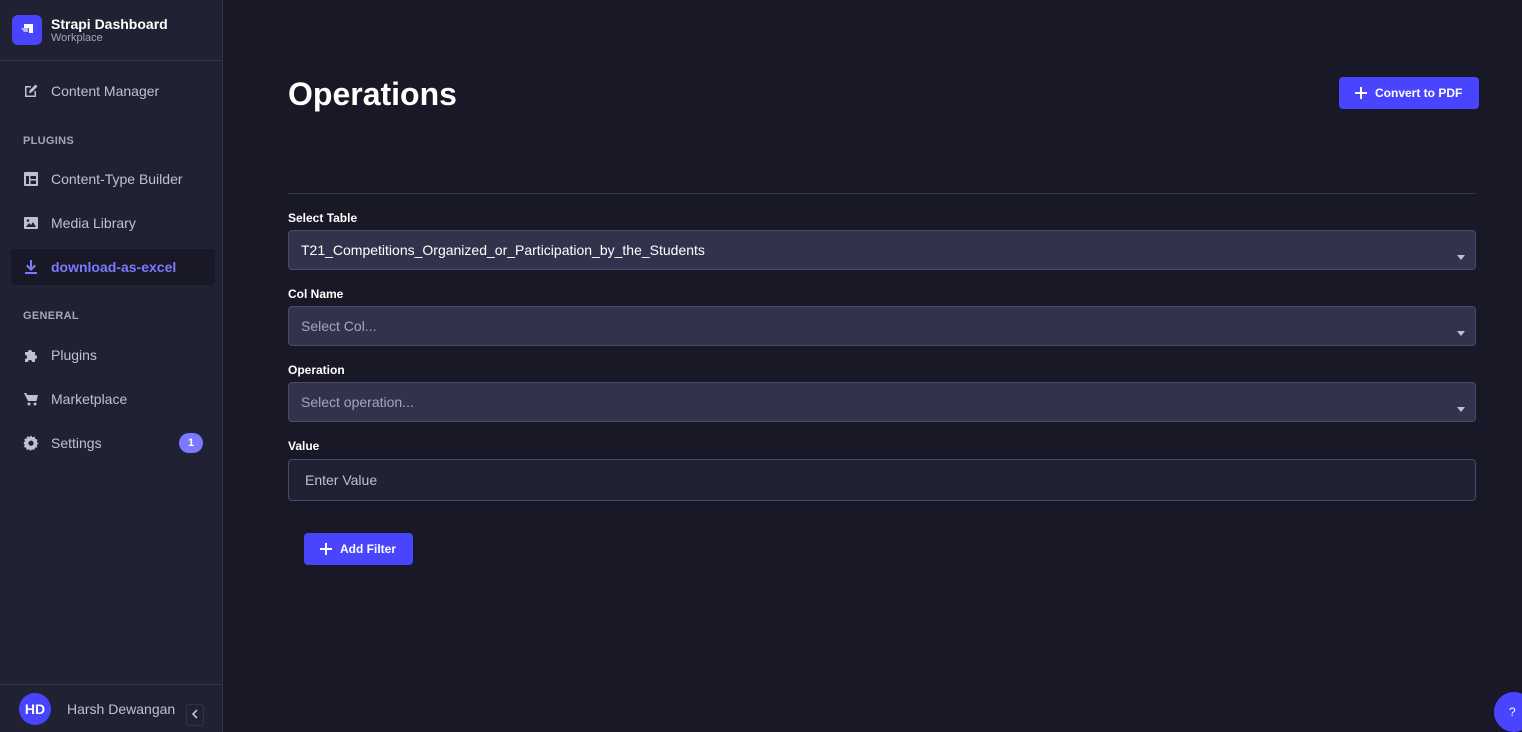 The width and height of the screenshot is (1522, 732). Describe the element at coordinates (113, 443) in the screenshot. I see `sidebar-item-settings: Settings 1` at that location.